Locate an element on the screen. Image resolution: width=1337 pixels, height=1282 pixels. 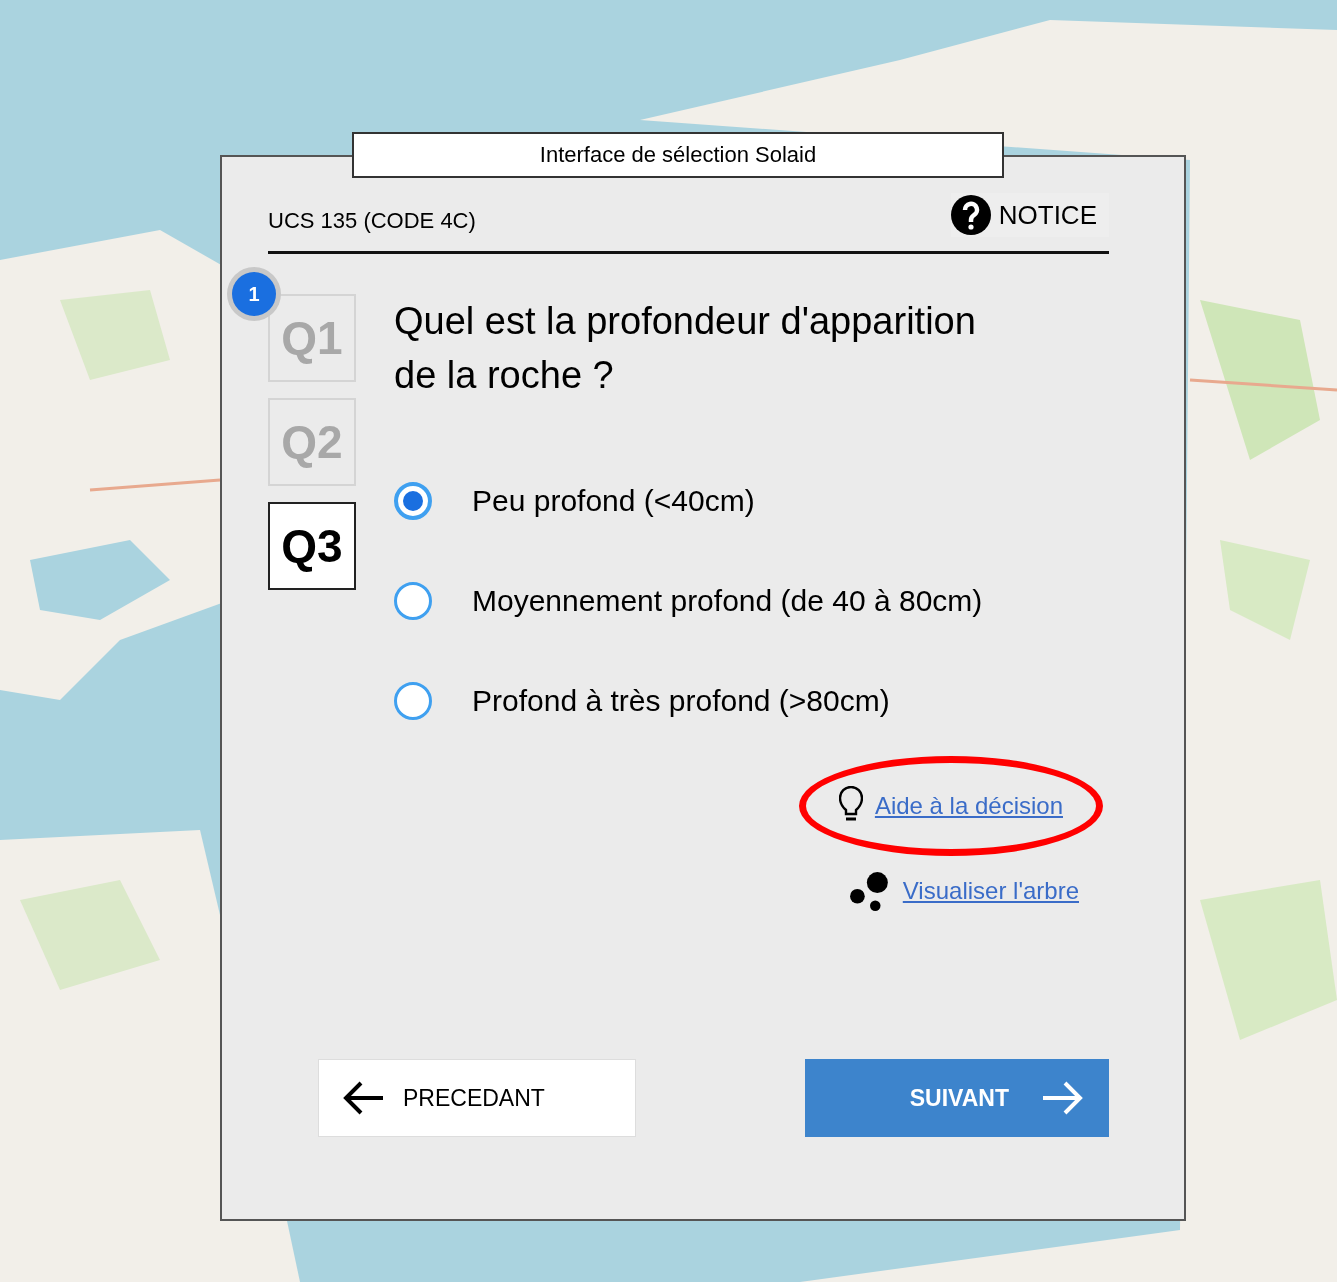
previous-button: PRECEDANT is located at coordinates (477, 1098).